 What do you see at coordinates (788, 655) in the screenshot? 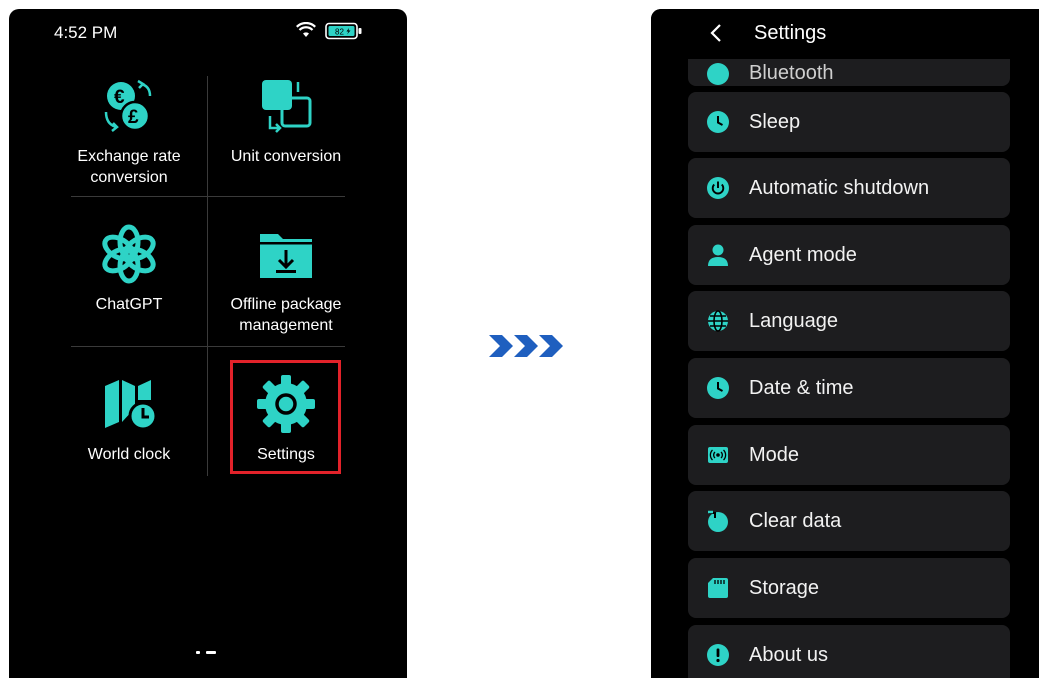
I see `item-label: About us` at bounding box center [788, 655].